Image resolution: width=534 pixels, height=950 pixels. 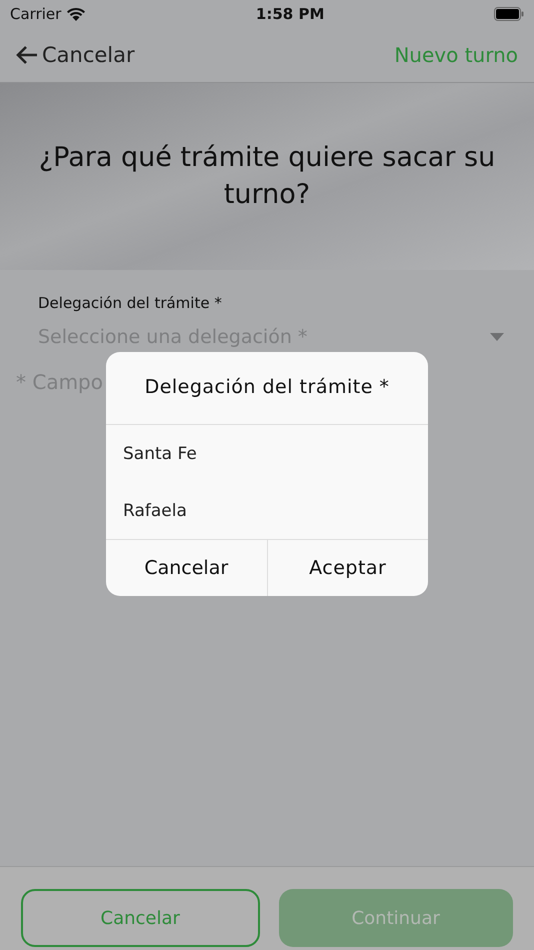 What do you see at coordinates (267, 176) in the screenshot?
I see `question-heading: ¿Para qué trámite quiere sacar su turno?` at bounding box center [267, 176].